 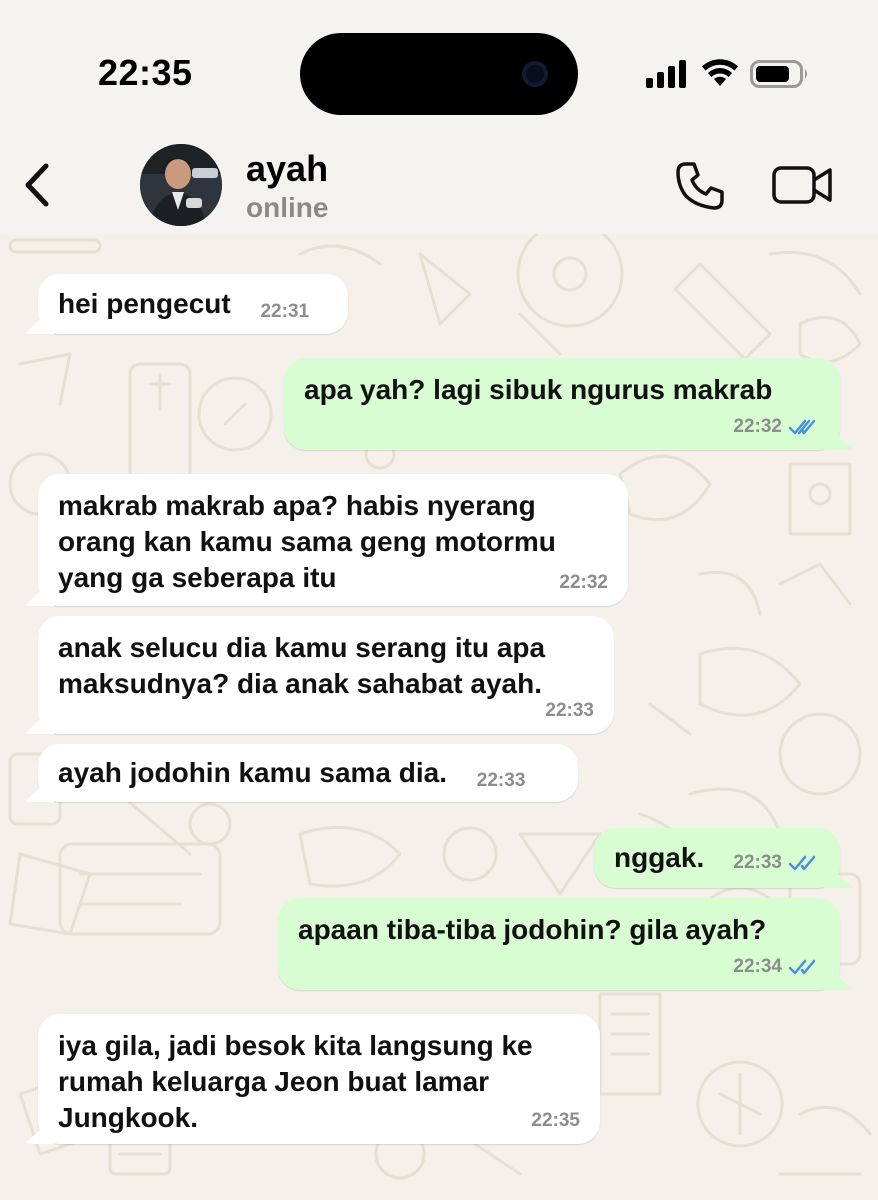 I want to click on contact-avatar, so click(x=181, y=185).